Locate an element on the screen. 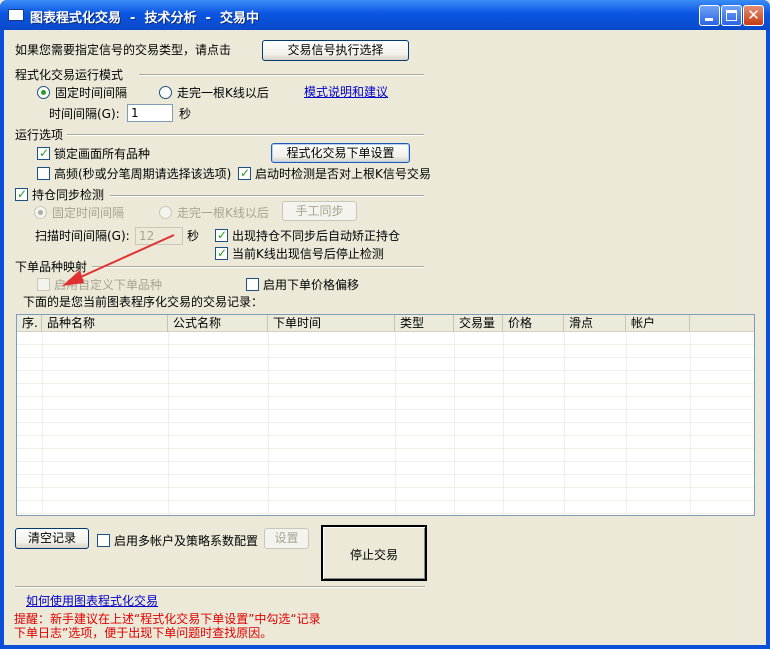 The width and height of the screenshot is (770, 649). app-window-icon is located at coordinates (16, 15).